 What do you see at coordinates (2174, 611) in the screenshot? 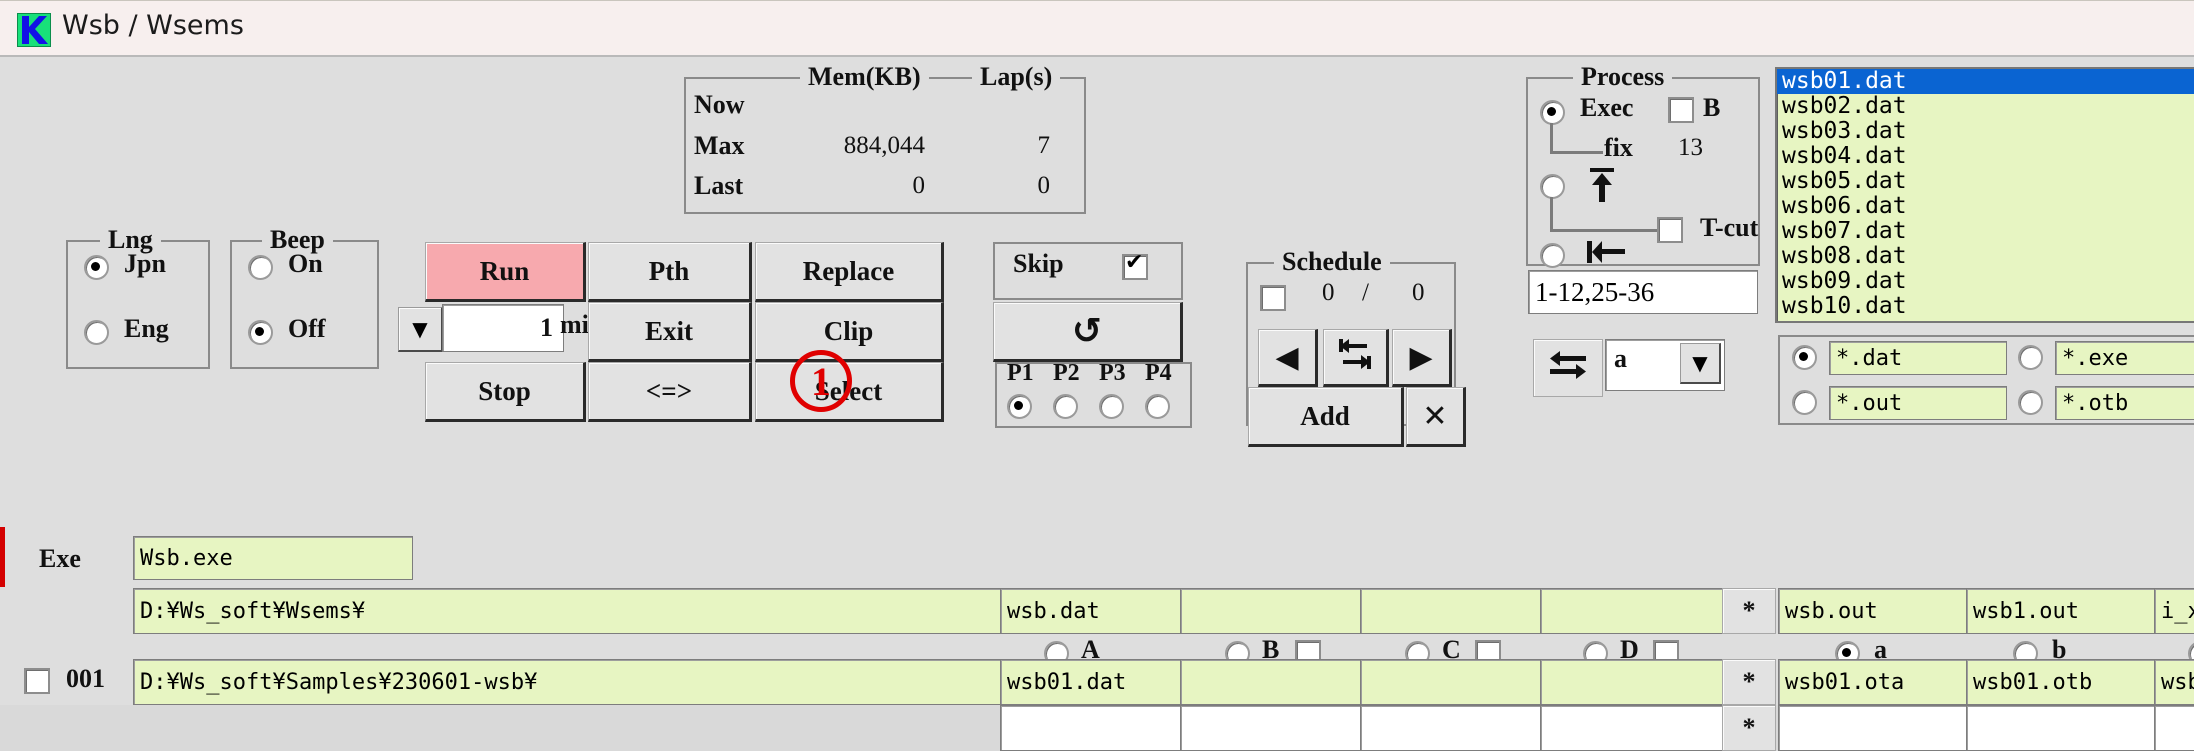
I see `header-output-3: i_xz` at bounding box center [2174, 611].